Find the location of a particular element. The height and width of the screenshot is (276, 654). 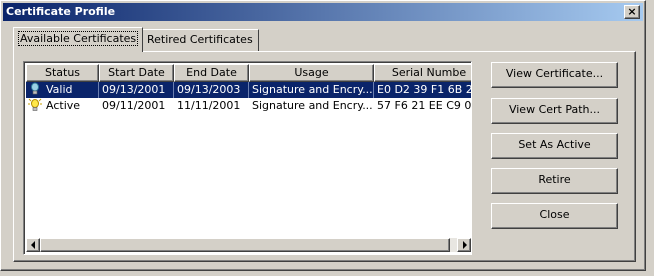

status-text: Valid is located at coordinates (59, 89).